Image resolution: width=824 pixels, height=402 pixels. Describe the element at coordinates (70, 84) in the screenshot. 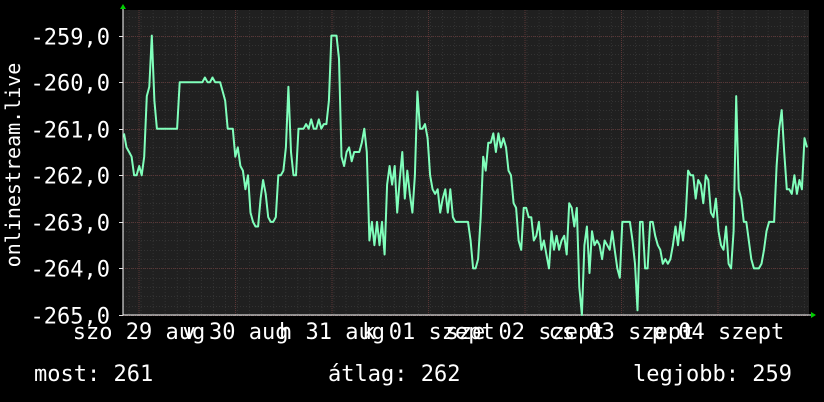

I see `y-tick-label: -260,0` at that location.